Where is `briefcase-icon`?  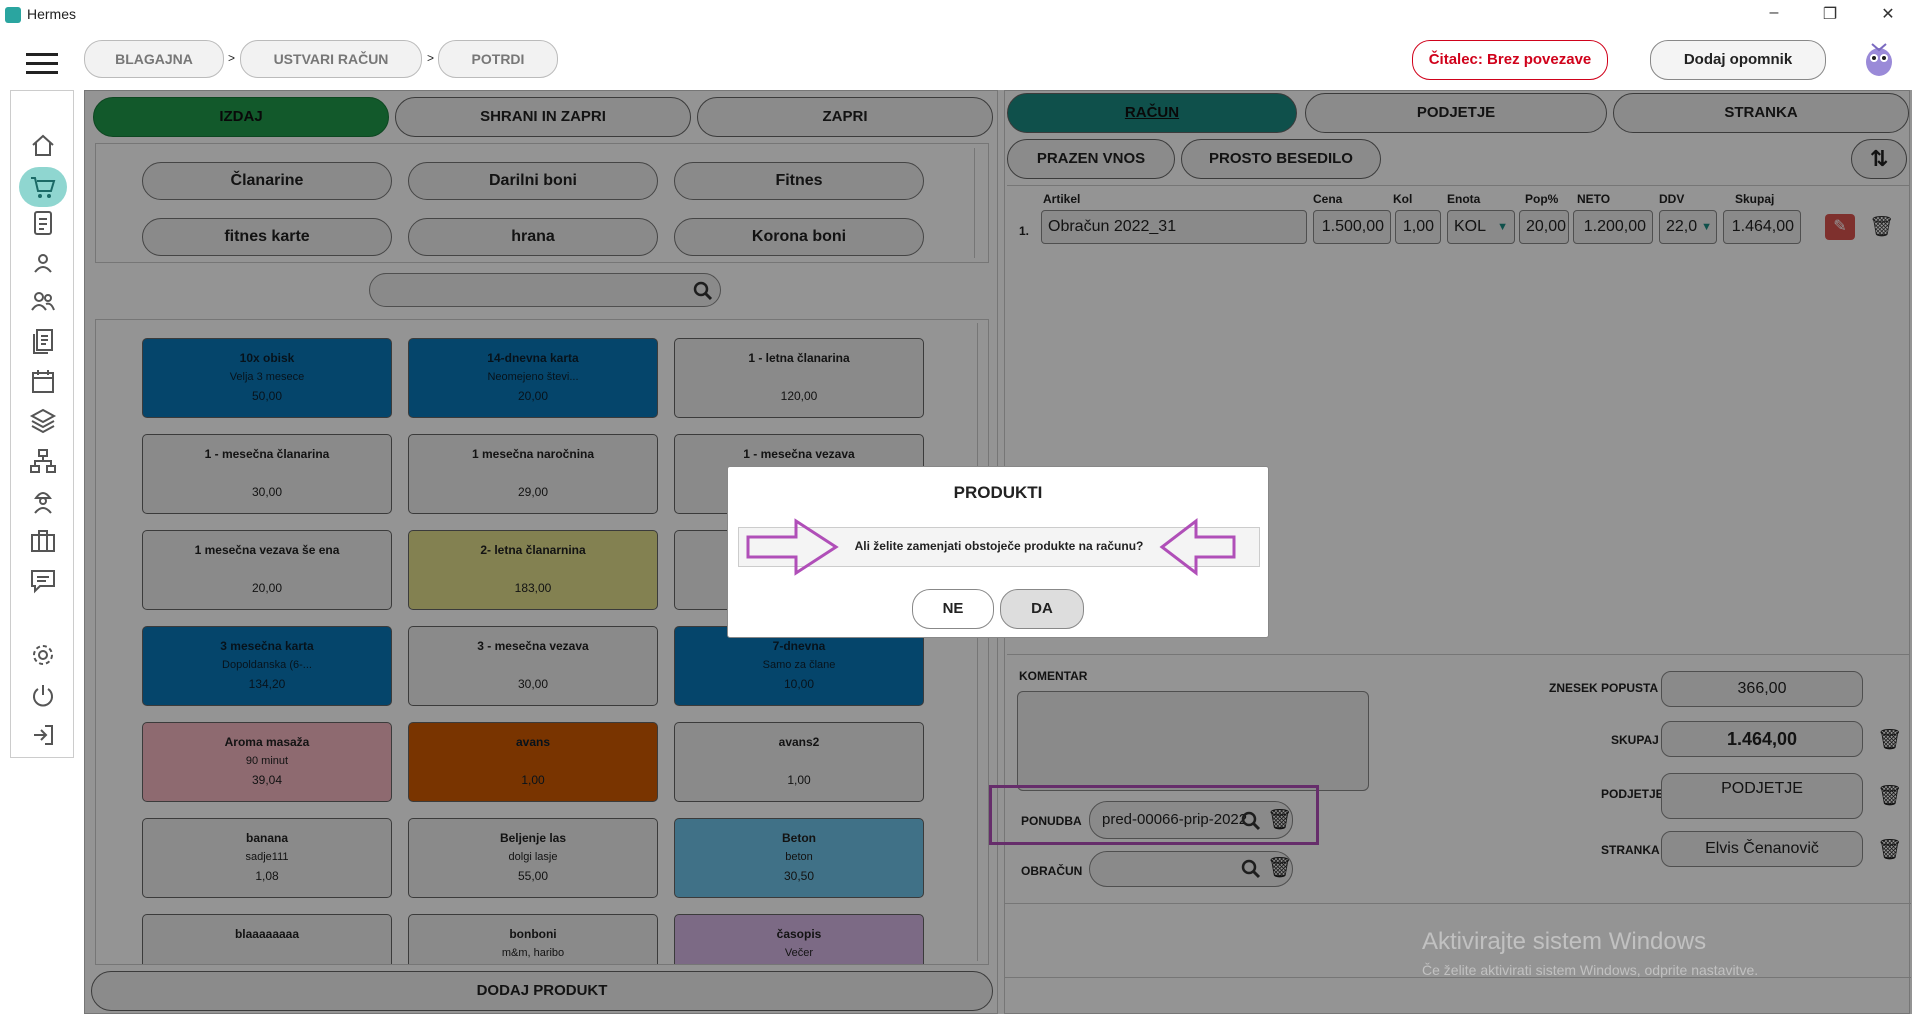
briefcase-icon is located at coordinates (43, 541).